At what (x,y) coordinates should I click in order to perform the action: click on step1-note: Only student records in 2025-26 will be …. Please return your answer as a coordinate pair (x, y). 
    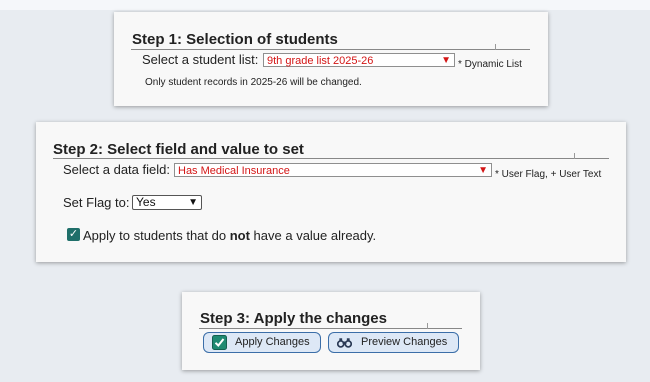
    Looking at the image, I should click on (253, 82).